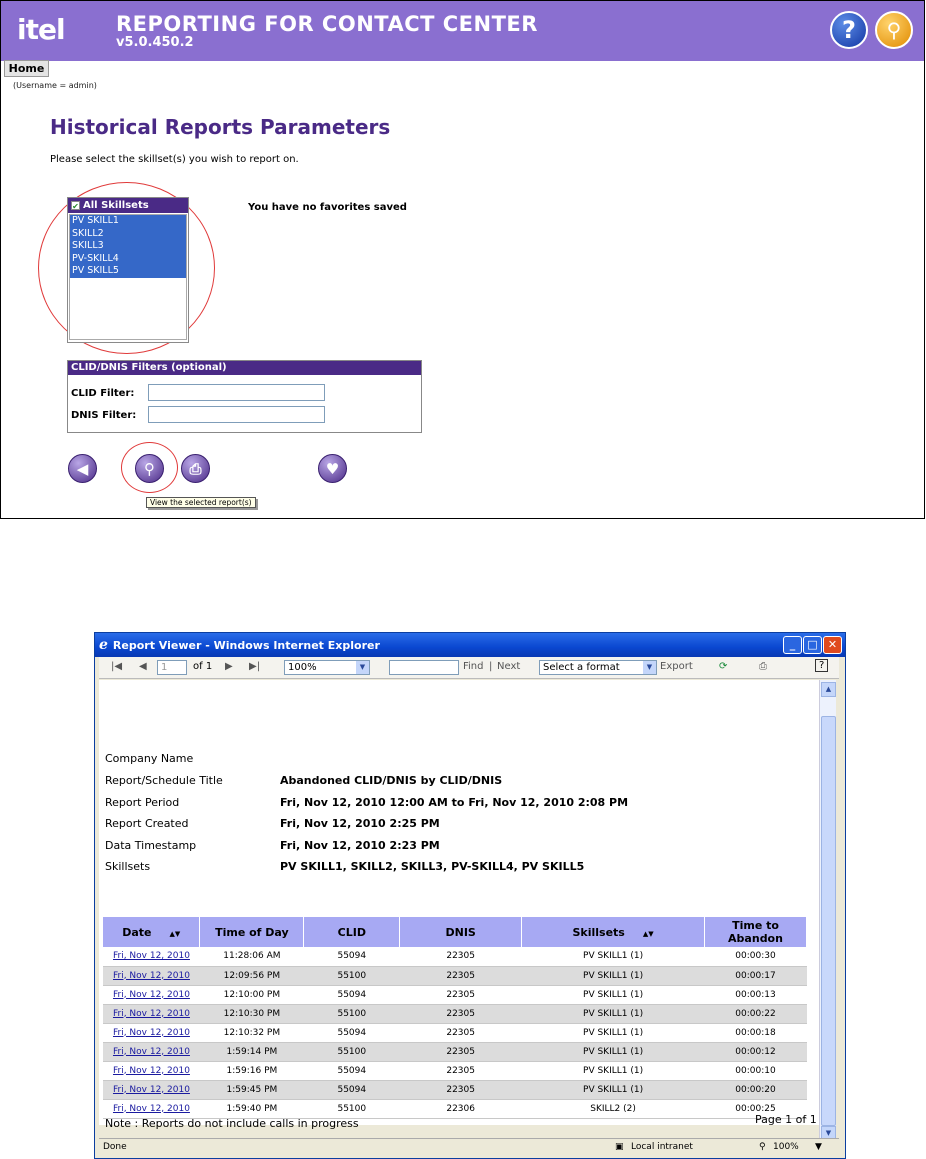 Image resolution: width=926 pixels, height=1159 pixels. I want to click on status-bar: Done ▣ Local intranet ⚲ 100% ▼, so click(469, 1147).